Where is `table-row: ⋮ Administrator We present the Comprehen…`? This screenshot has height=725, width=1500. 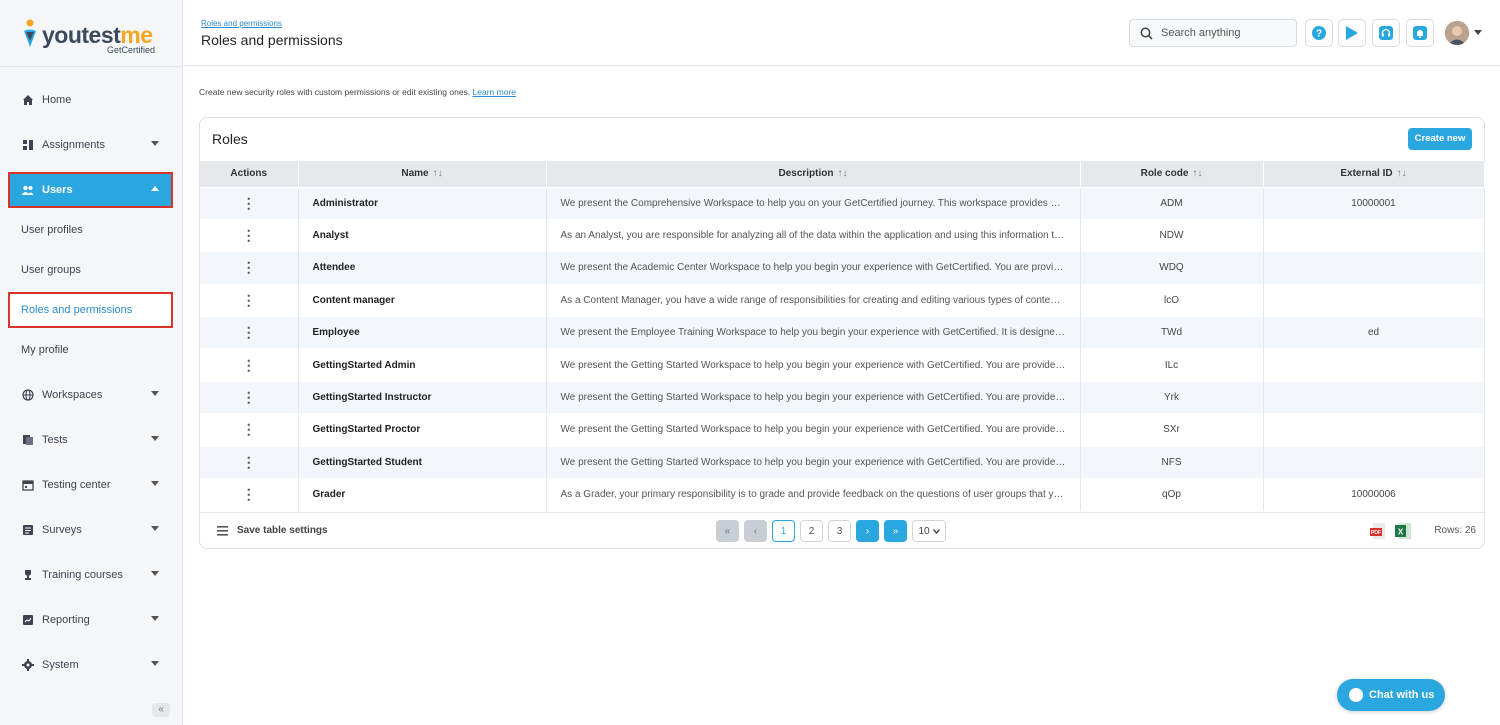 table-row: ⋮ Administrator We present the Comprehen… is located at coordinates (842, 203).